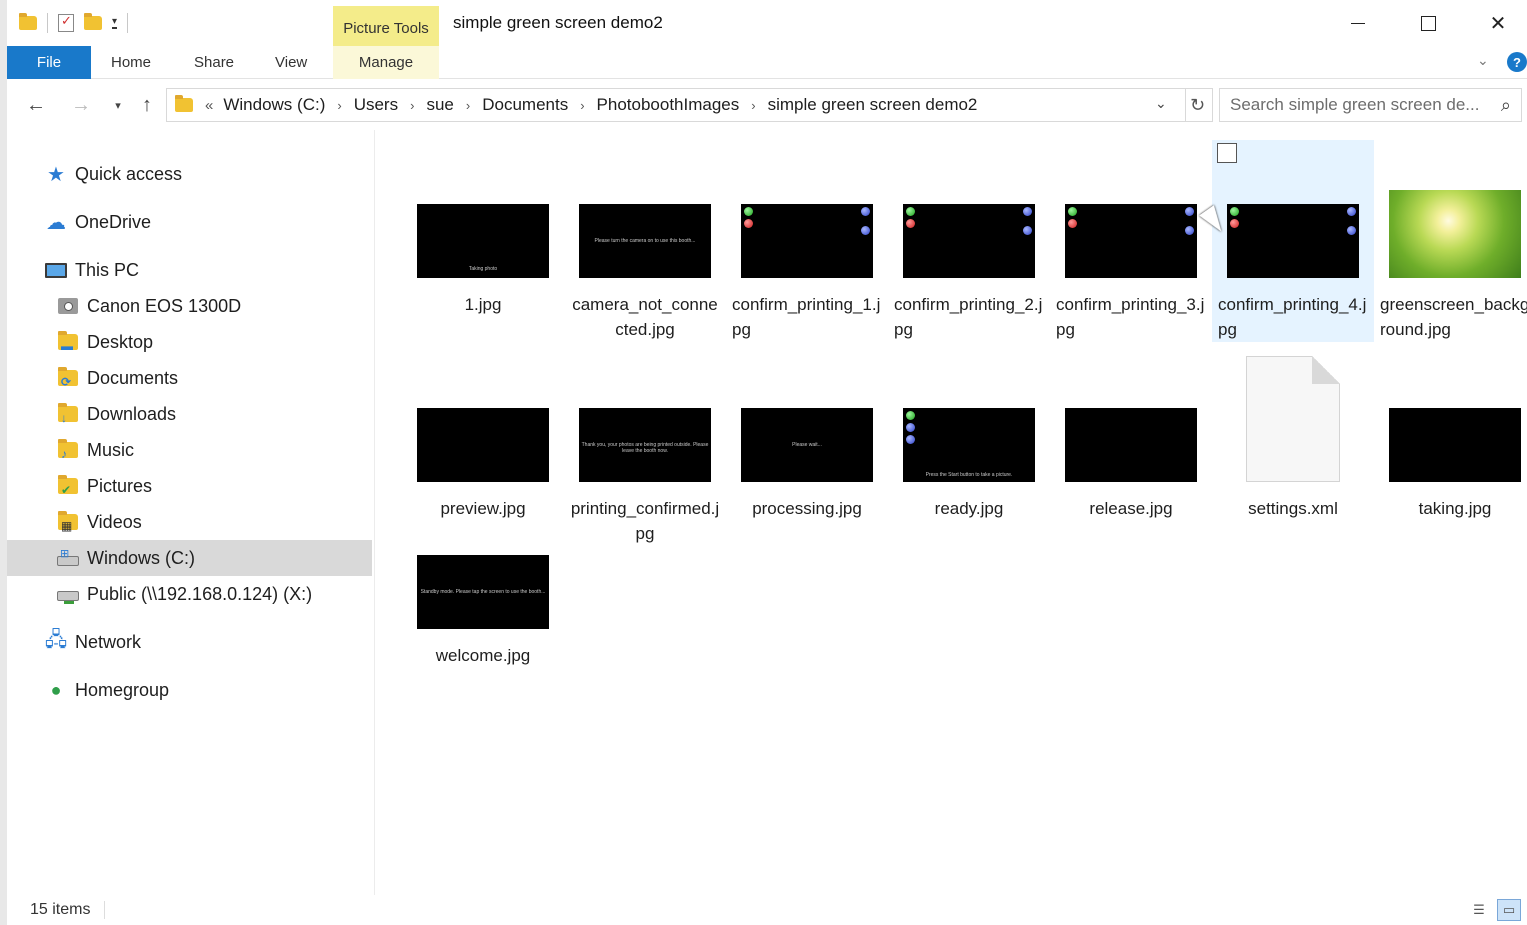 Image resolution: width=1527 pixels, height=925 pixels. I want to click on customize-toolbar-chevron-icon: ▾, so click(115, 22).